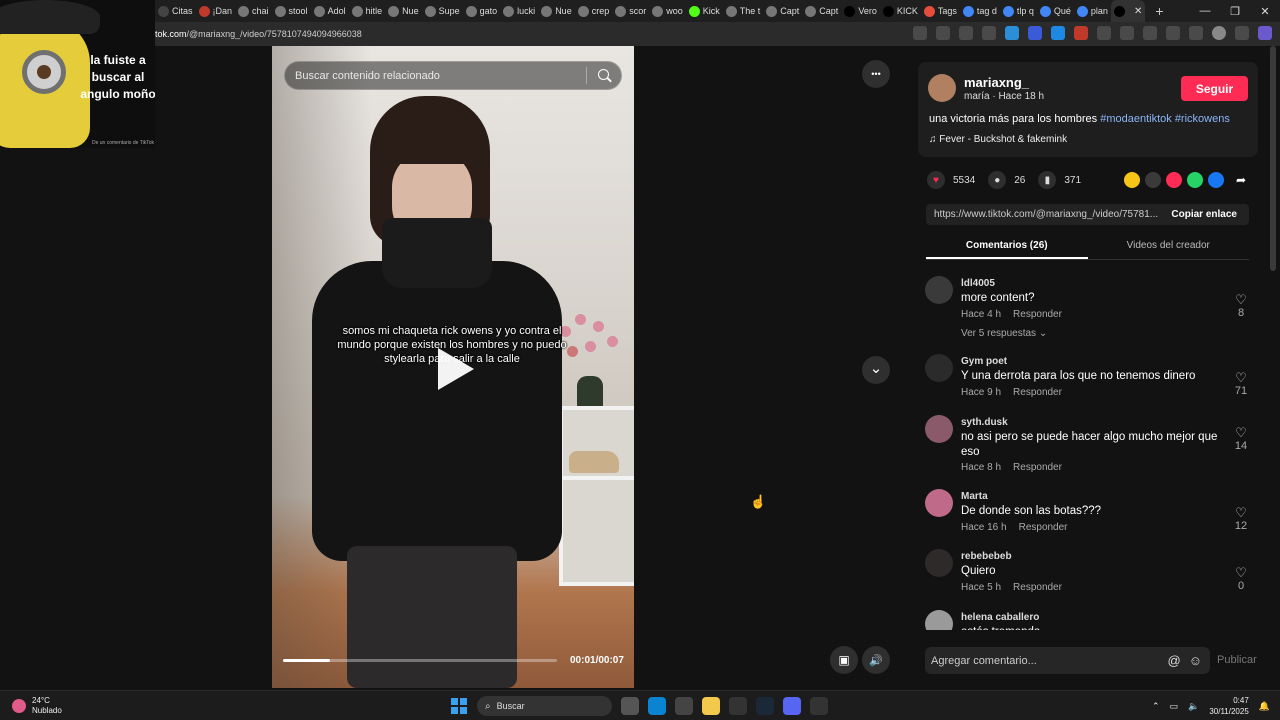 This screenshot has width=1280, height=720. I want to click on close-window-button: ✕, so click(1265, 11).